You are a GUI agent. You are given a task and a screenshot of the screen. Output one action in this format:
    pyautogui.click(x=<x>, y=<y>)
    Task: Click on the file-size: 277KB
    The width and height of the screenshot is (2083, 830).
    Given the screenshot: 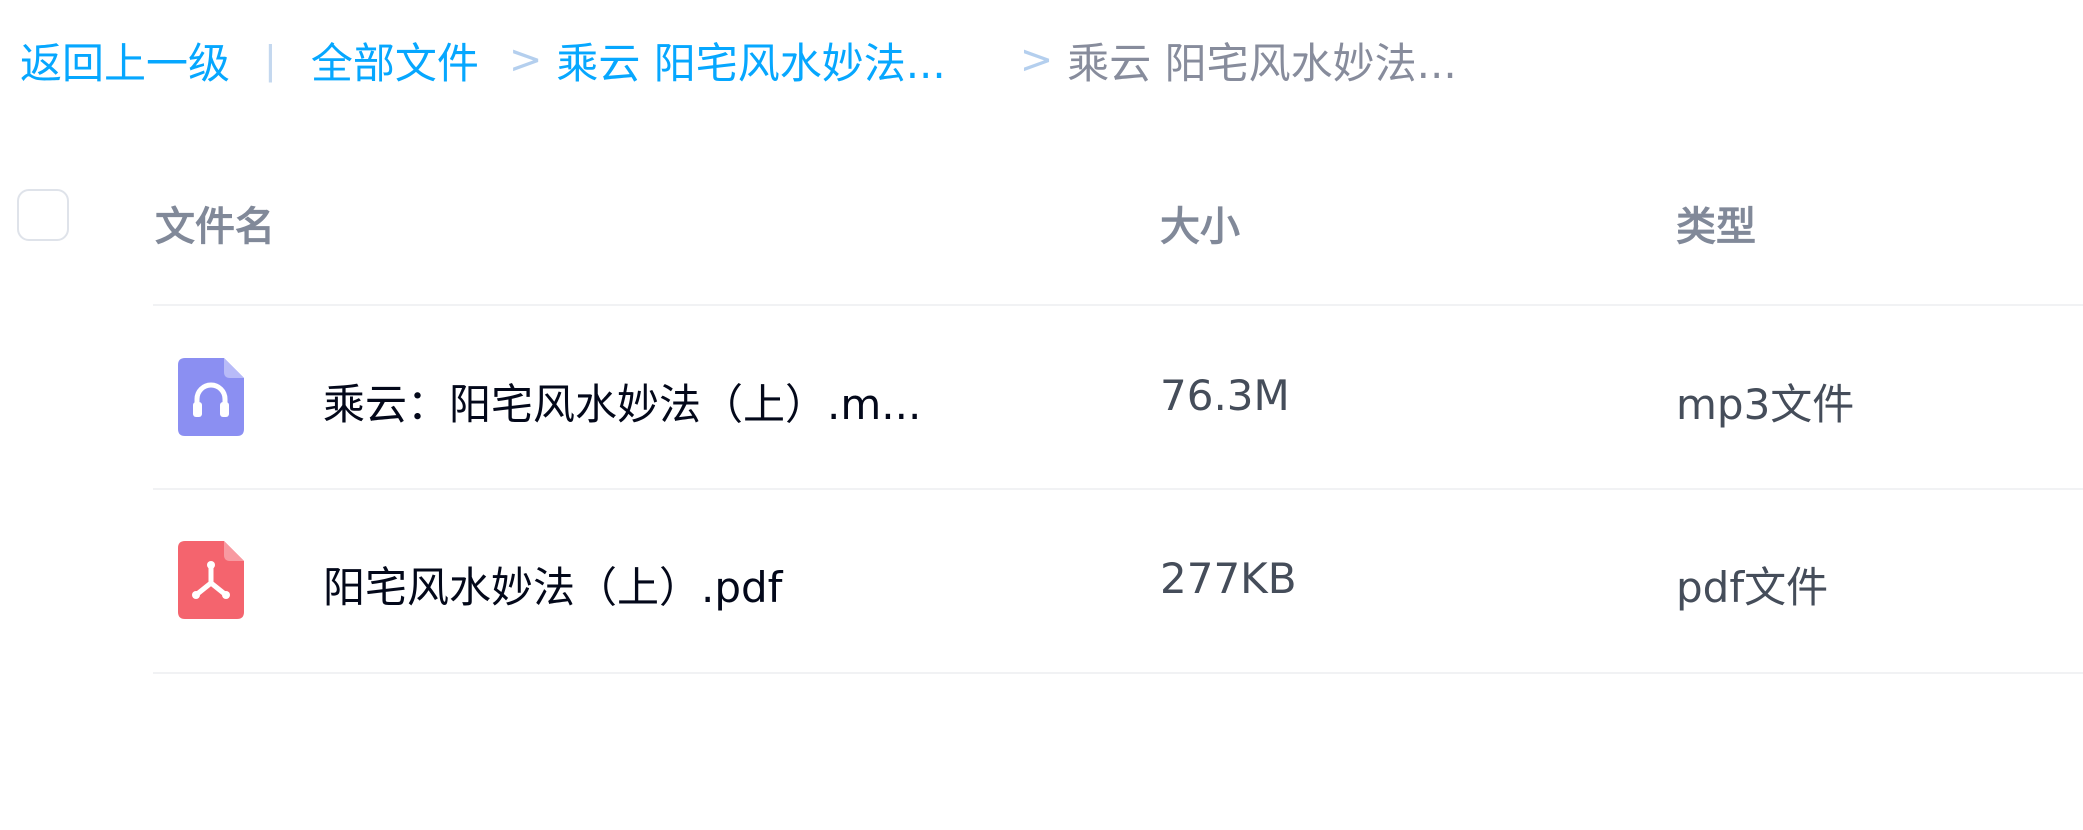 What is the action you would take?
    pyautogui.click(x=1228, y=578)
    